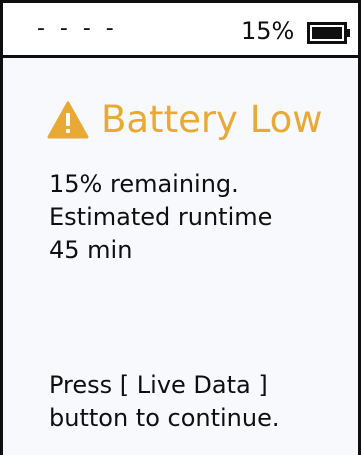 The width and height of the screenshot is (361, 455). I want to click on status-bar: - - - - 15%, so click(180, 30).